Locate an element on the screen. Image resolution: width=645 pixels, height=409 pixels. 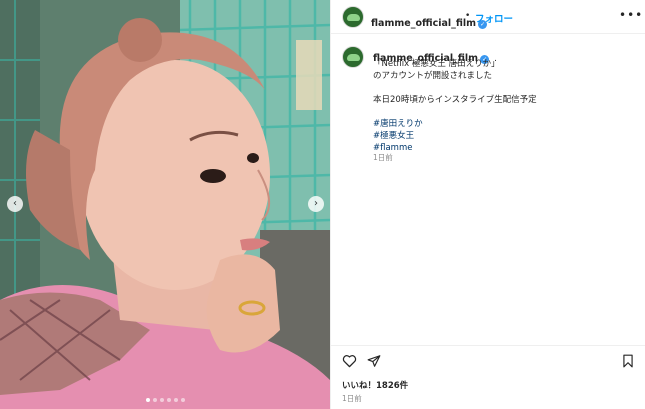
caption-line: 本日20時頃からインスタライブ生配信予定 is located at coordinates (455, 100).